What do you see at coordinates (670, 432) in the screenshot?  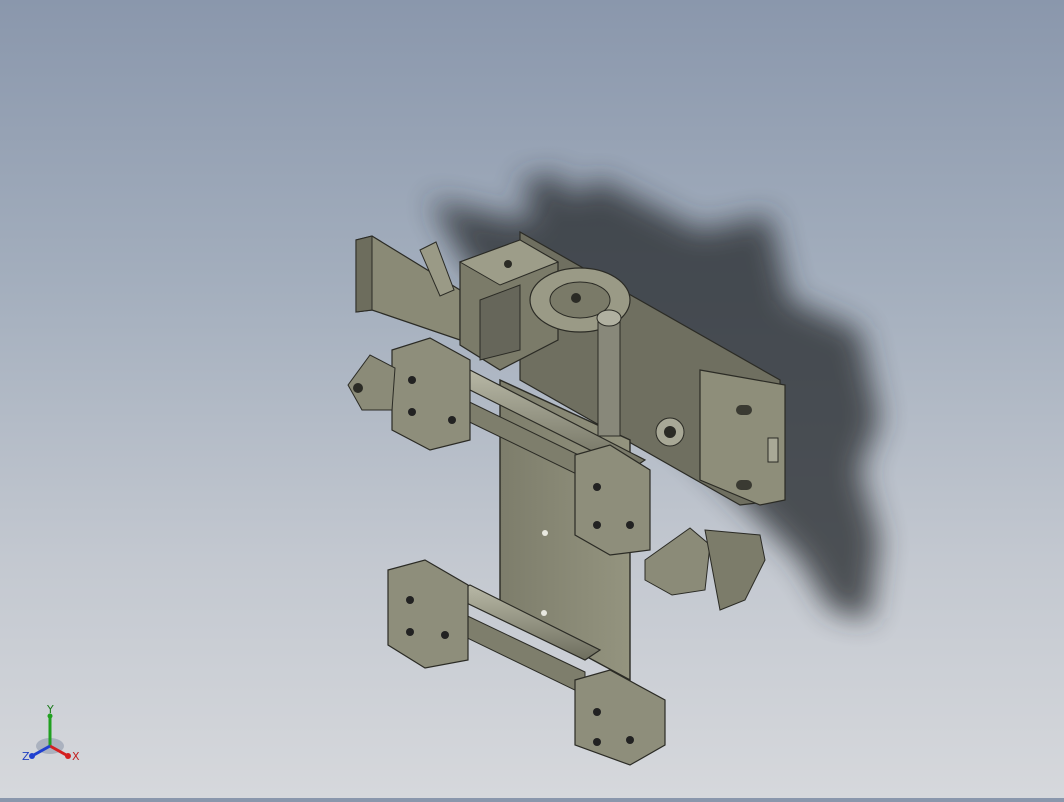 I see `roller-bearing` at bounding box center [670, 432].